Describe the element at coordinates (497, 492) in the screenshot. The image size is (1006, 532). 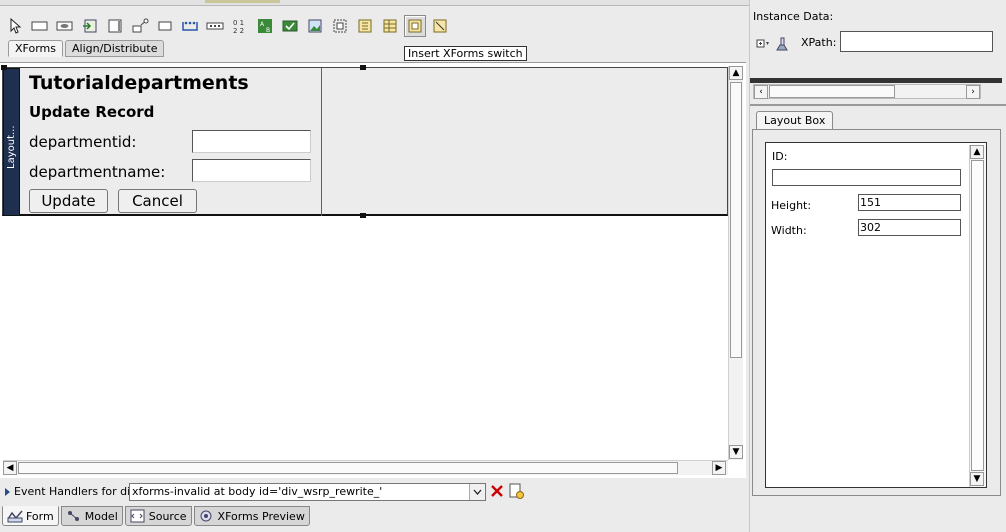
I see `delete-handler-icon` at that location.